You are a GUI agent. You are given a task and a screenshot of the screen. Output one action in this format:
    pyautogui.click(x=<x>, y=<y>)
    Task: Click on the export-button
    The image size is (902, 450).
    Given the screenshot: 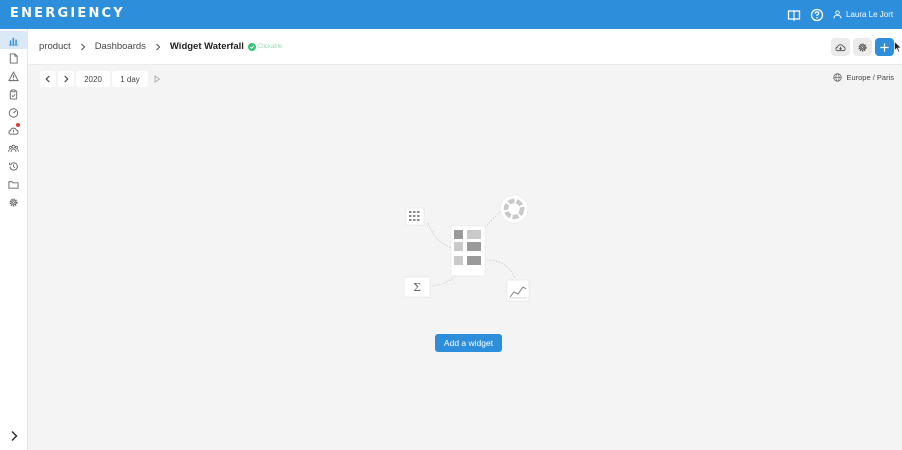 What is the action you would take?
    pyautogui.click(x=840, y=47)
    